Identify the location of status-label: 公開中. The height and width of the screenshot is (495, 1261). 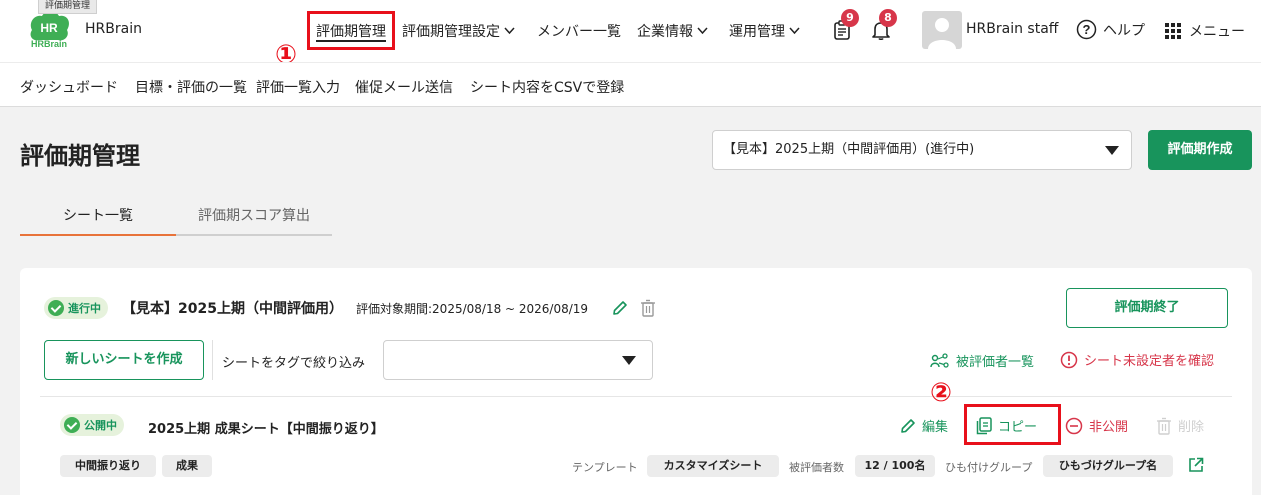
(100, 425).